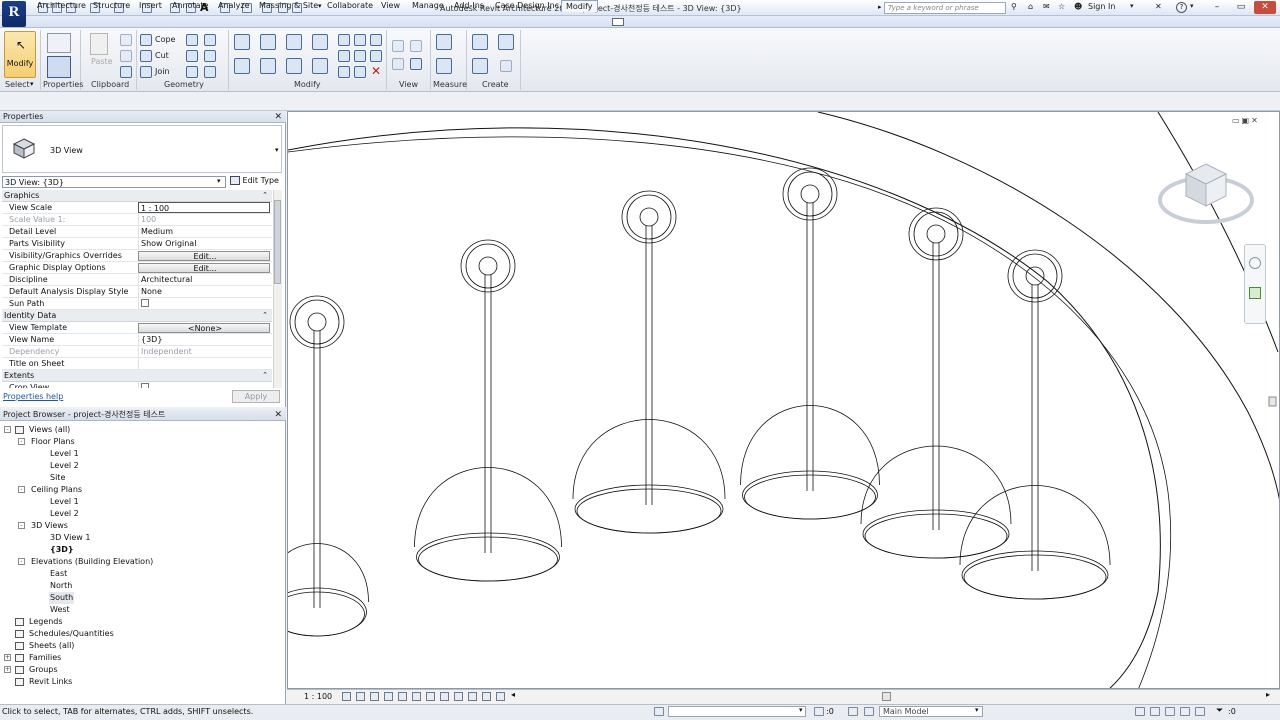  What do you see at coordinates (288, 6) in the screenshot?
I see `tab-massing-site: Massing & Site` at bounding box center [288, 6].